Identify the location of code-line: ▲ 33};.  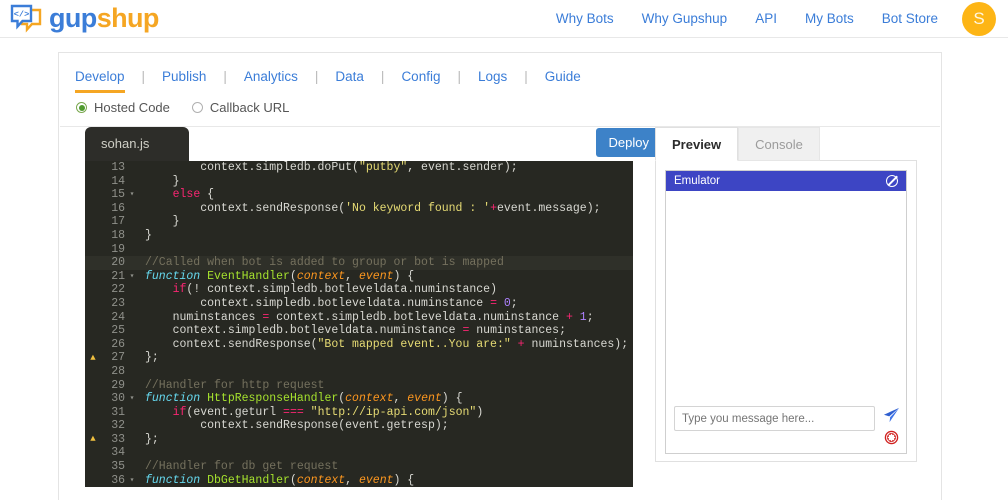
(359, 440).